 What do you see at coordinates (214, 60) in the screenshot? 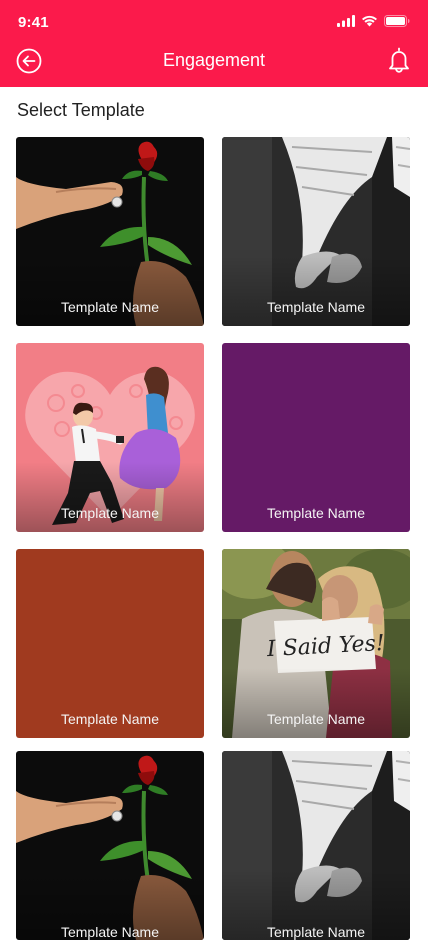
I see `page-title: Engagement` at bounding box center [214, 60].